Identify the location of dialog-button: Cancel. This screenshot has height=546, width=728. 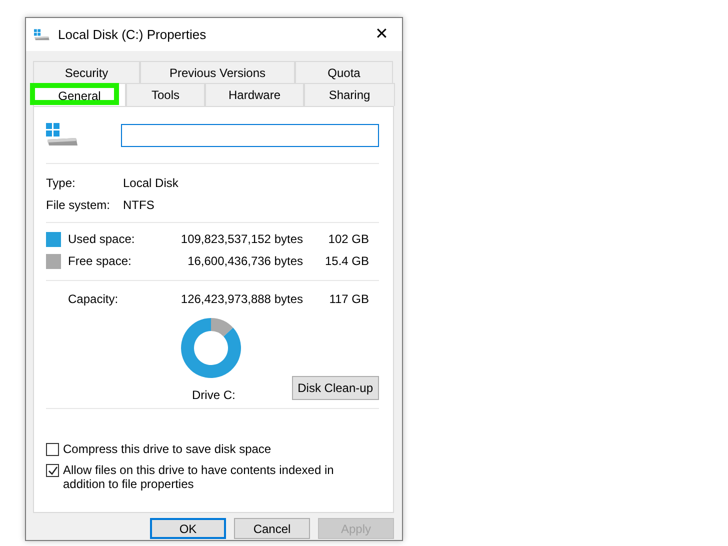
(272, 528).